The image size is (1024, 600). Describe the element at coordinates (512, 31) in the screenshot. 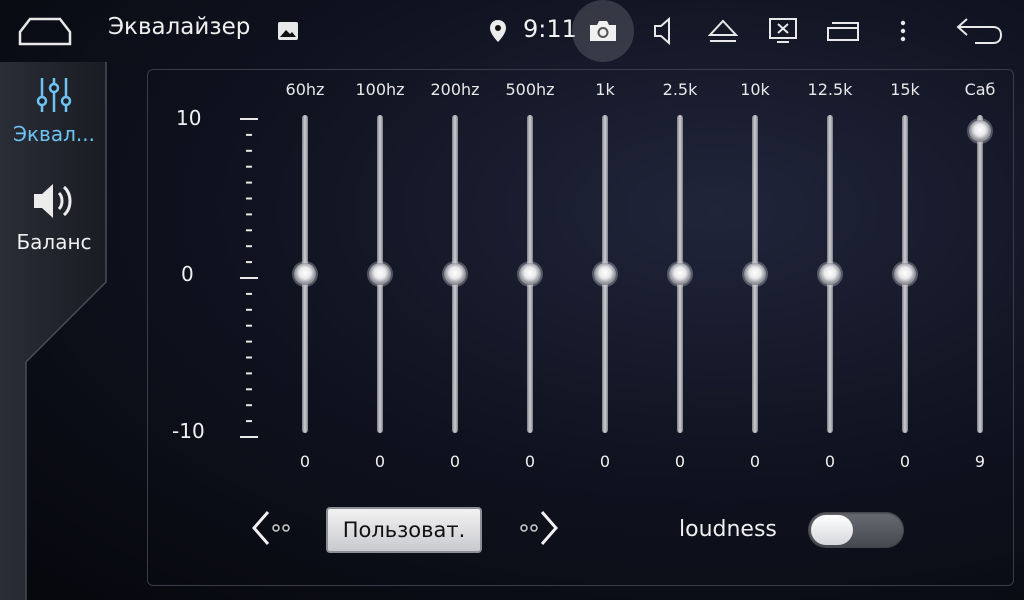

I see `status-bar: Эквалайзер 9:11` at that location.